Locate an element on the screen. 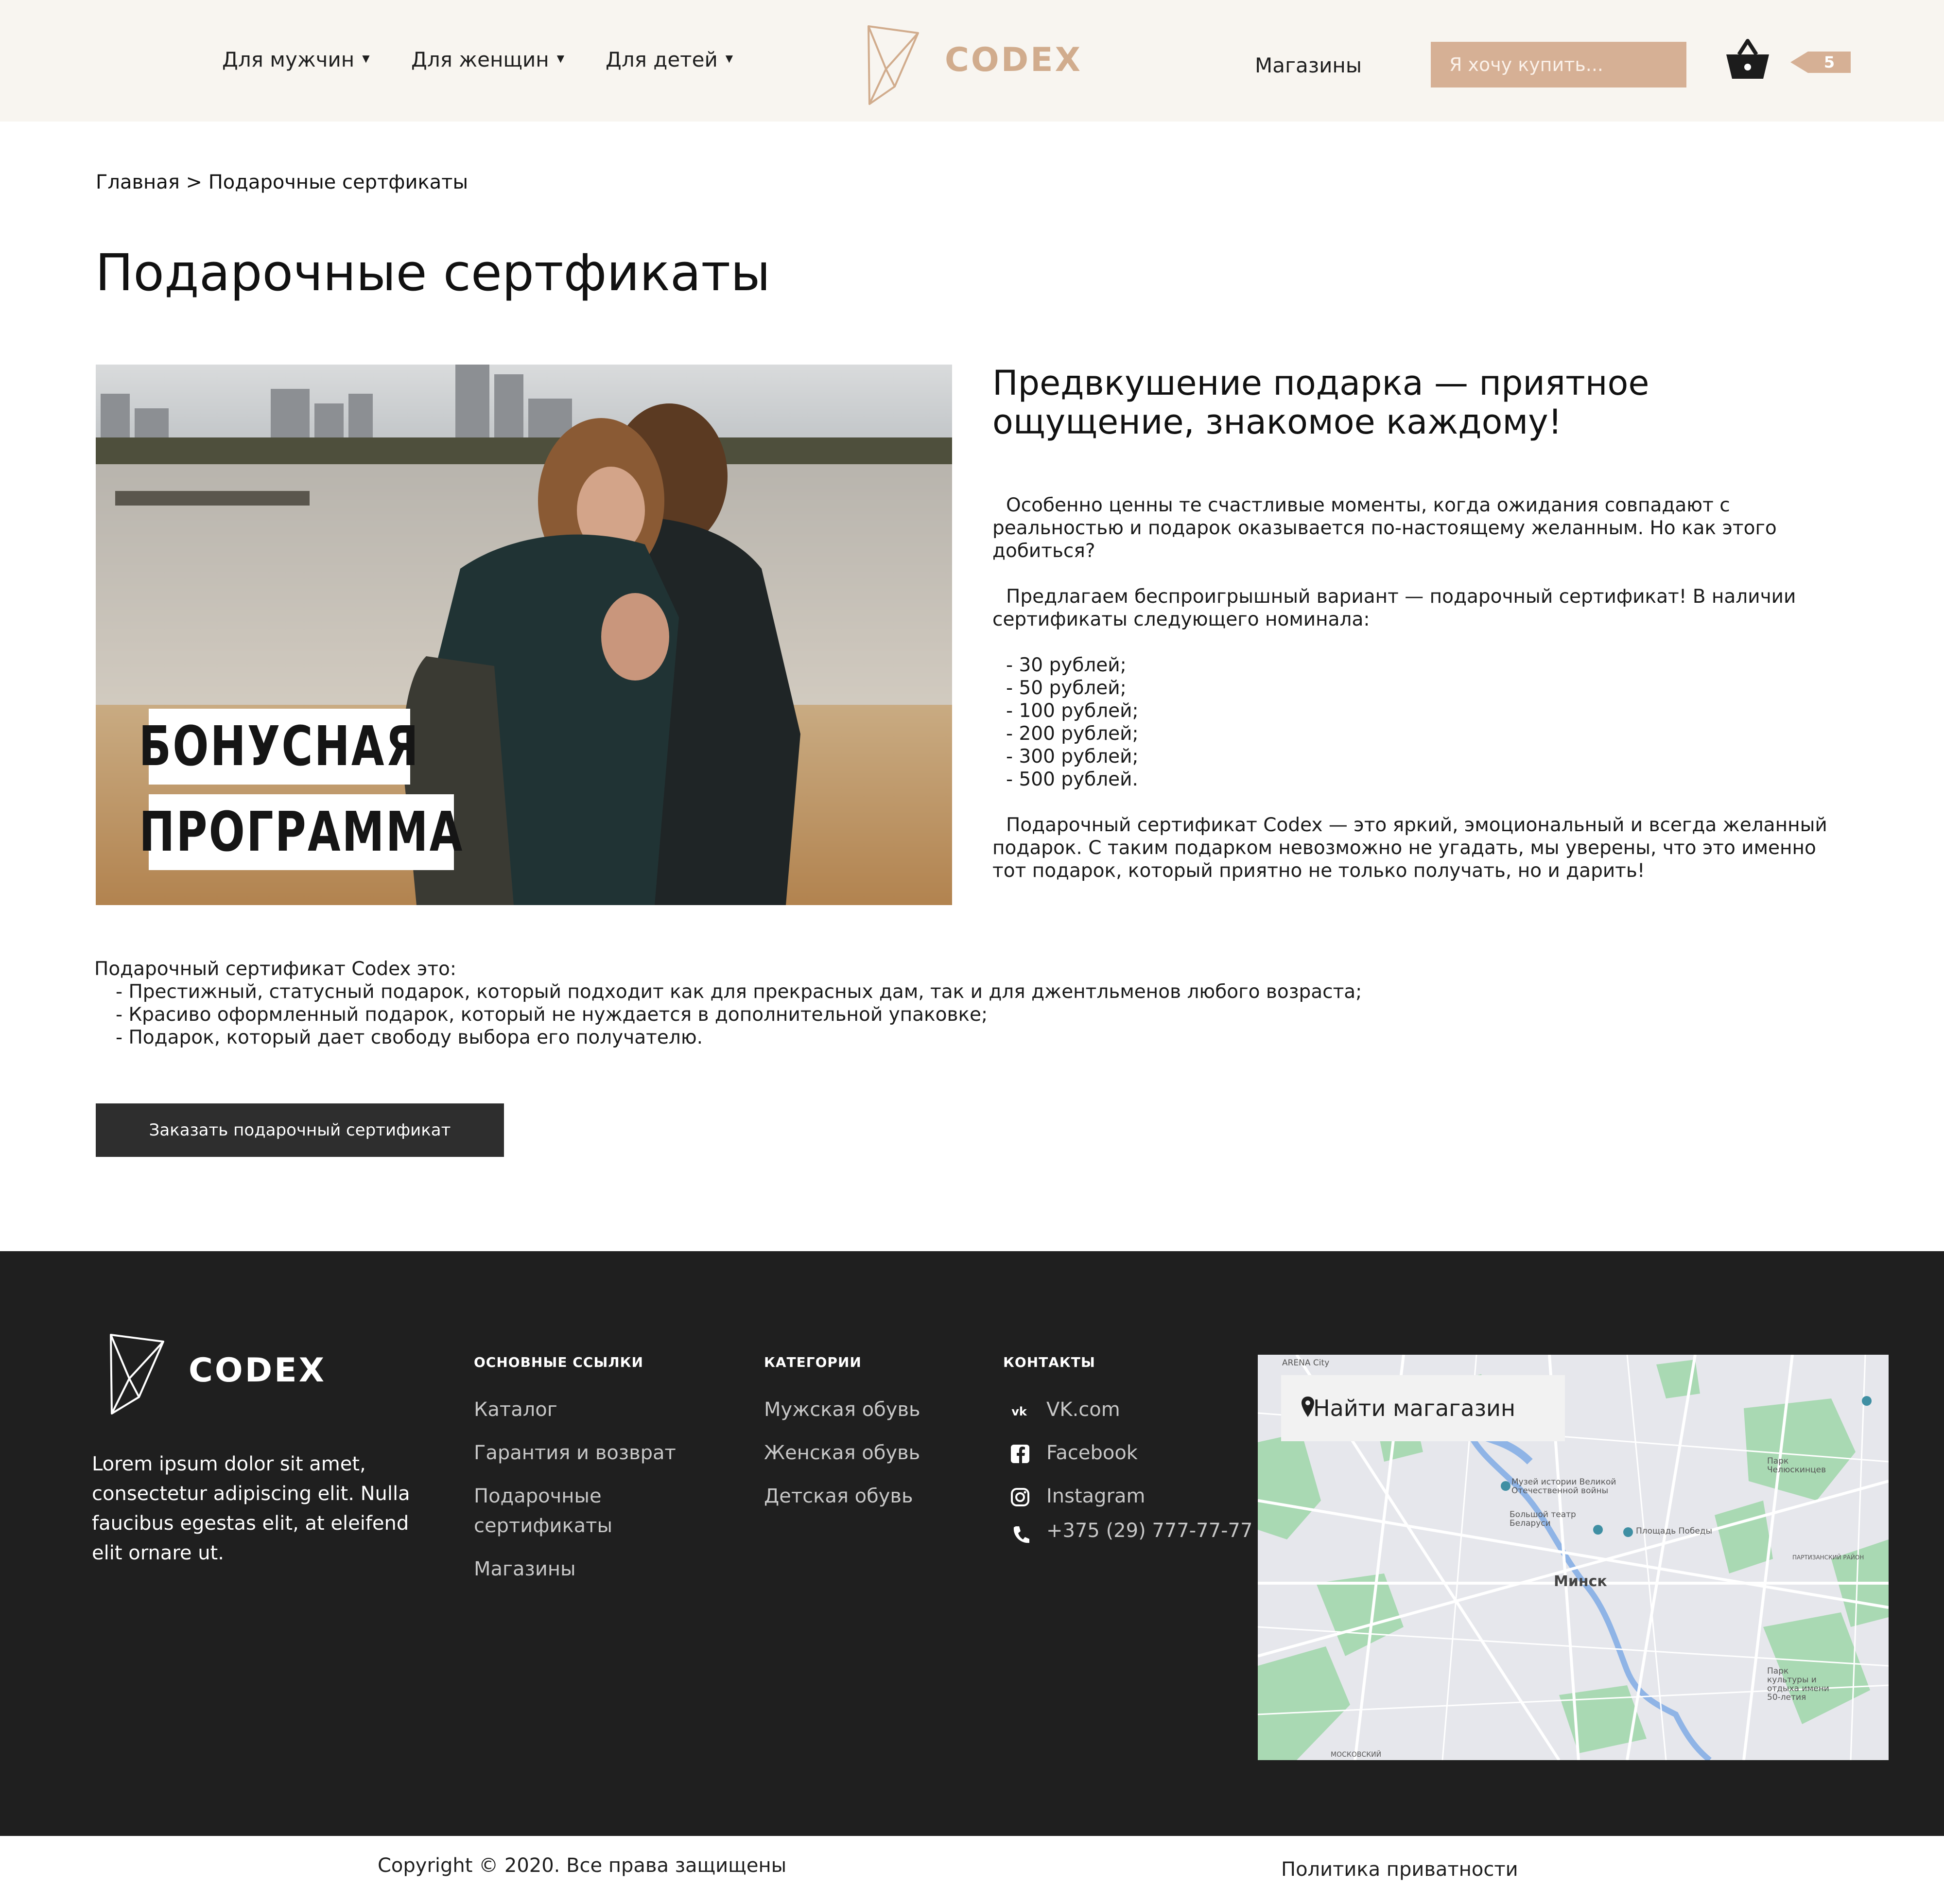 The width and height of the screenshot is (1944, 1904). footer-contacts-title: КОНТАКТЫ is located at coordinates (1049, 1362).